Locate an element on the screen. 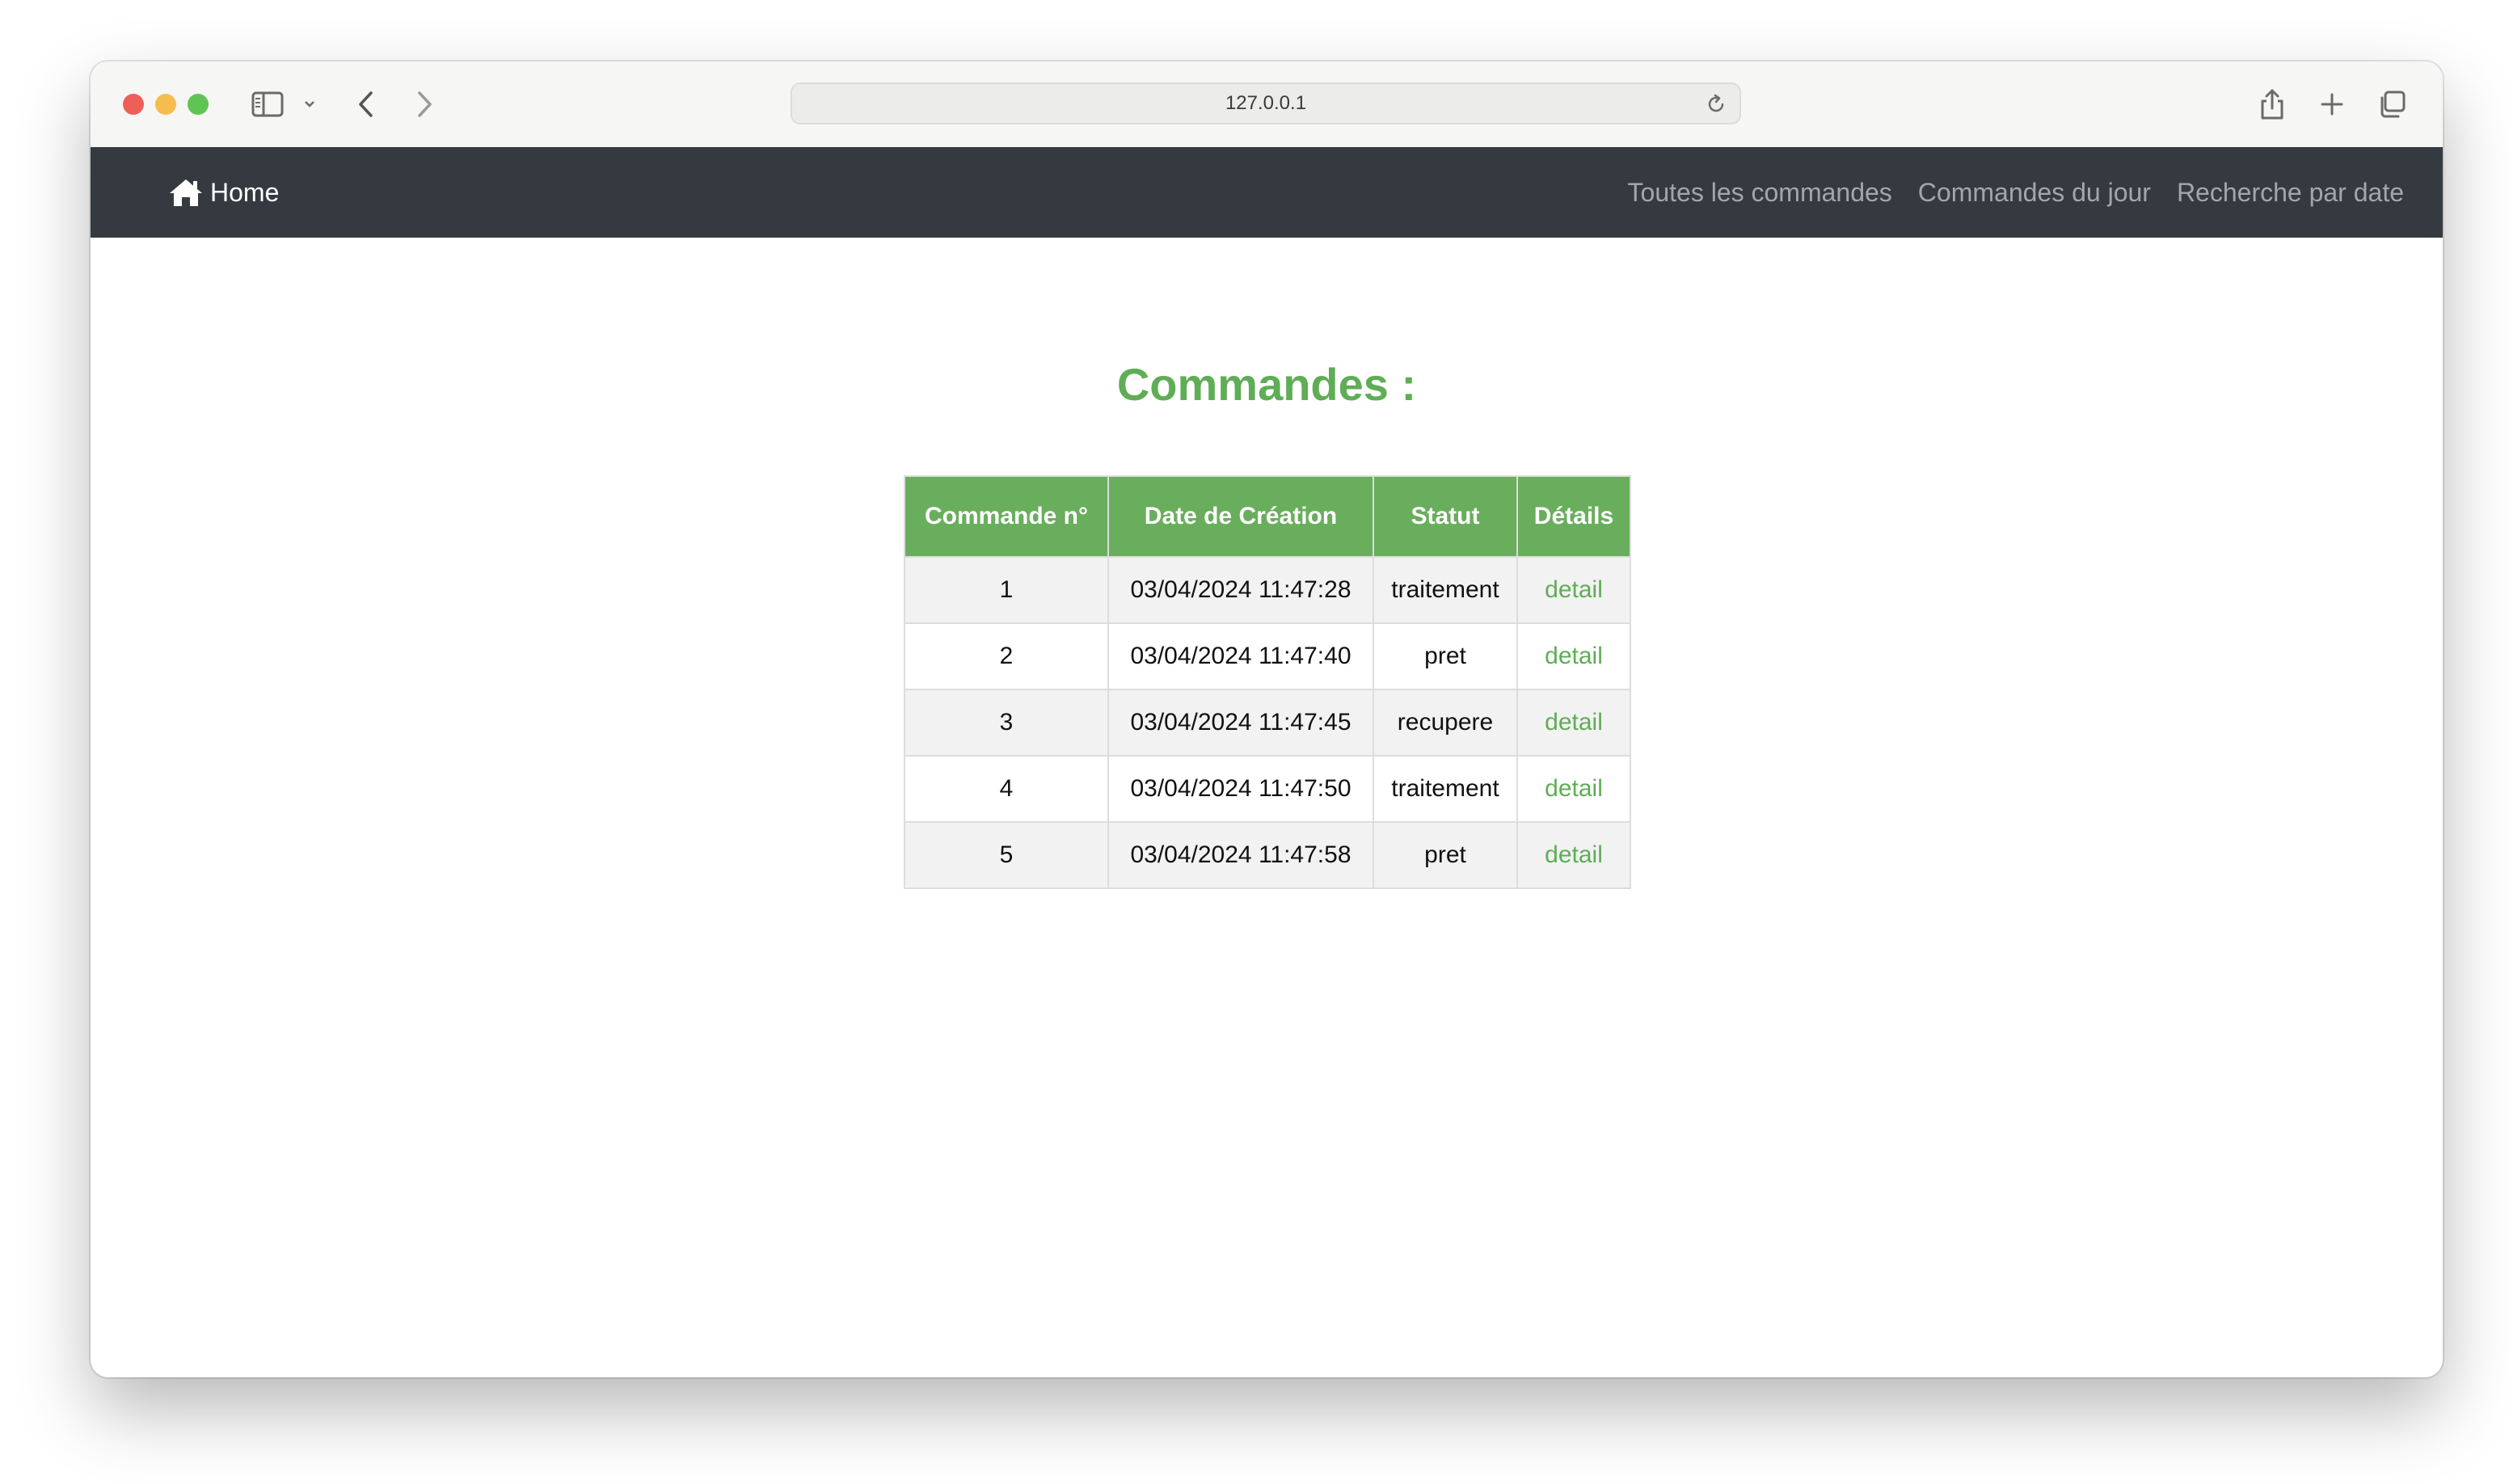  address-bar: 127.0.0.1 is located at coordinates (1266, 103).